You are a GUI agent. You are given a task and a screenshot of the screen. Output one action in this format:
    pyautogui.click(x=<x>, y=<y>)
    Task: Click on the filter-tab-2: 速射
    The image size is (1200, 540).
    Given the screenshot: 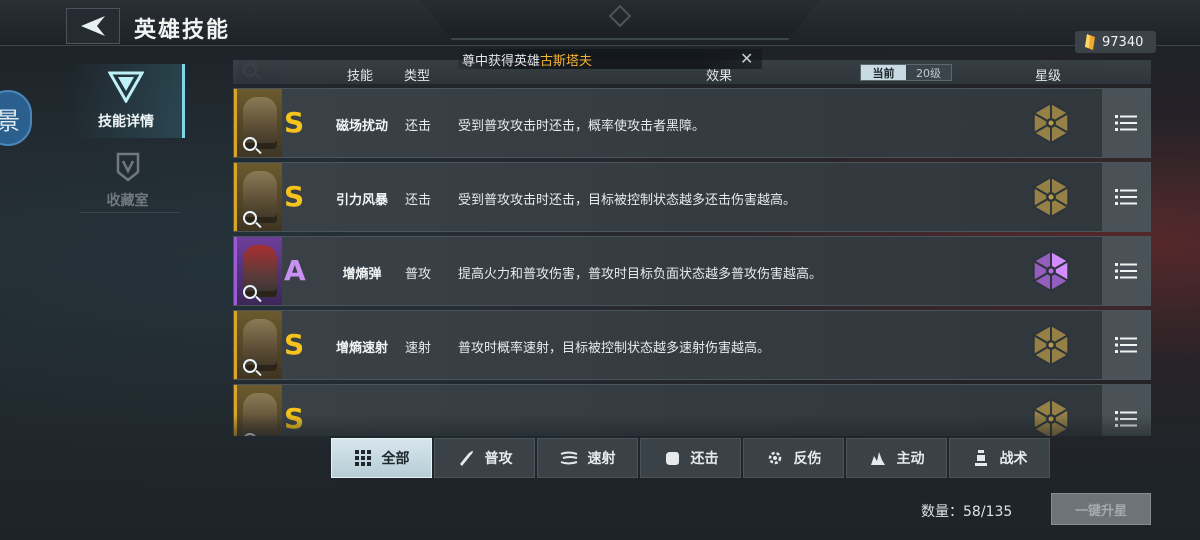 What is the action you would take?
    pyautogui.click(x=587, y=458)
    